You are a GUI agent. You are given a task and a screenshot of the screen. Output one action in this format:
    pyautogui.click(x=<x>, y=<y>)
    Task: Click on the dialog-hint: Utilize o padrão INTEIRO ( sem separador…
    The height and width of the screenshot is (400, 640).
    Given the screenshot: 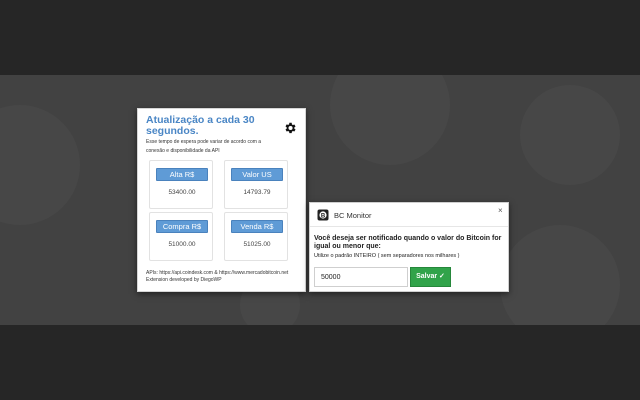 What is the action you would take?
    pyautogui.click(x=387, y=256)
    